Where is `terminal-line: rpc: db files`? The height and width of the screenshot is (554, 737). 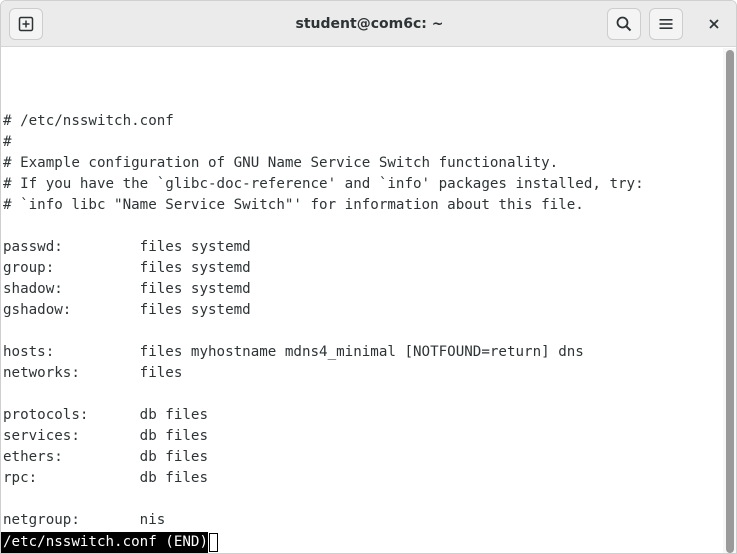 terminal-line: rpc: db files is located at coordinates (105, 478).